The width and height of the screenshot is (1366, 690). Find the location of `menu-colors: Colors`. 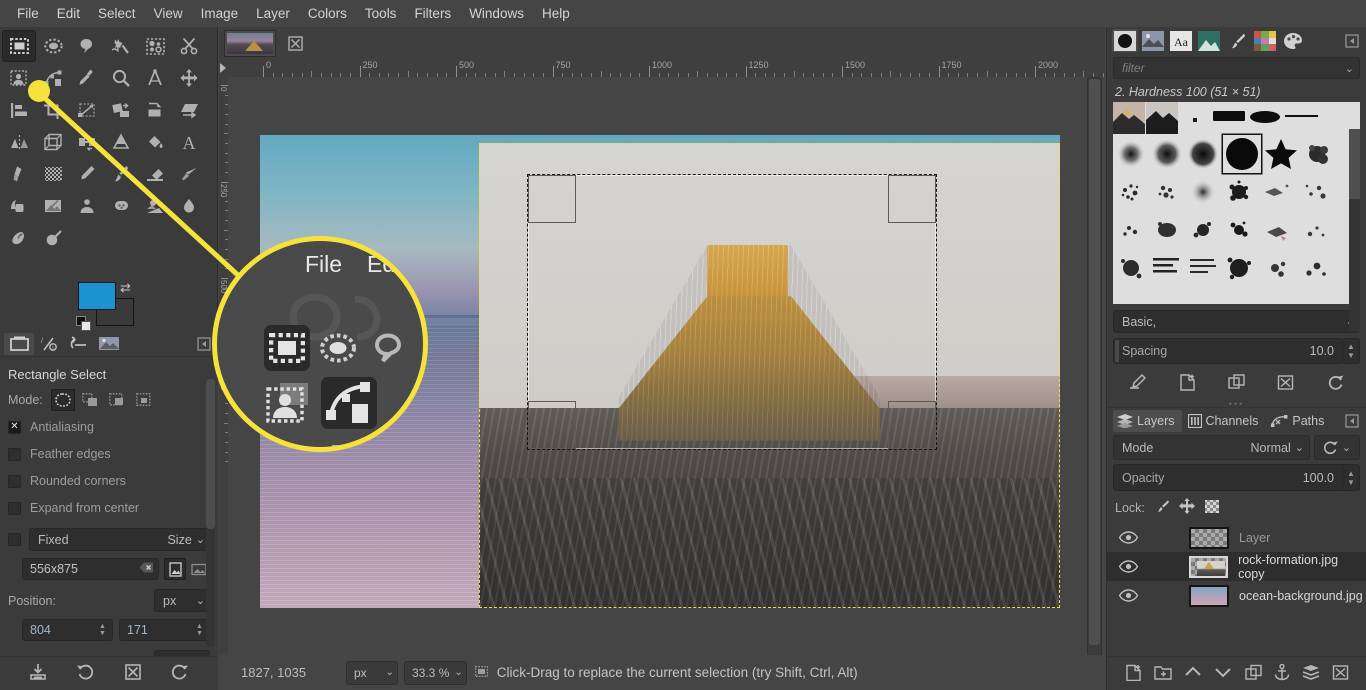

menu-colors: Colors is located at coordinates (327, 13).